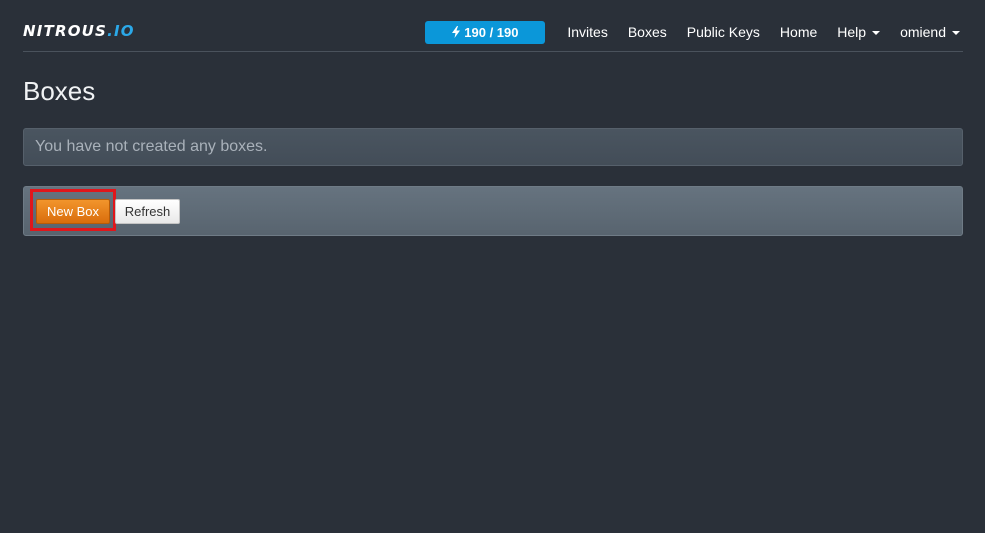 The image size is (985, 533). What do you see at coordinates (124, 31) in the screenshot?
I see `brand-name-tld: IO` at bounding box center [124, 31].